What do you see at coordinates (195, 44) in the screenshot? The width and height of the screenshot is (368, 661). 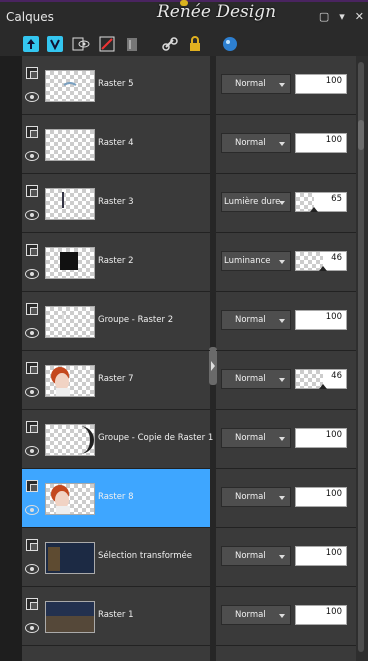 I see `lock-icon` at bounding box center [195, 44].